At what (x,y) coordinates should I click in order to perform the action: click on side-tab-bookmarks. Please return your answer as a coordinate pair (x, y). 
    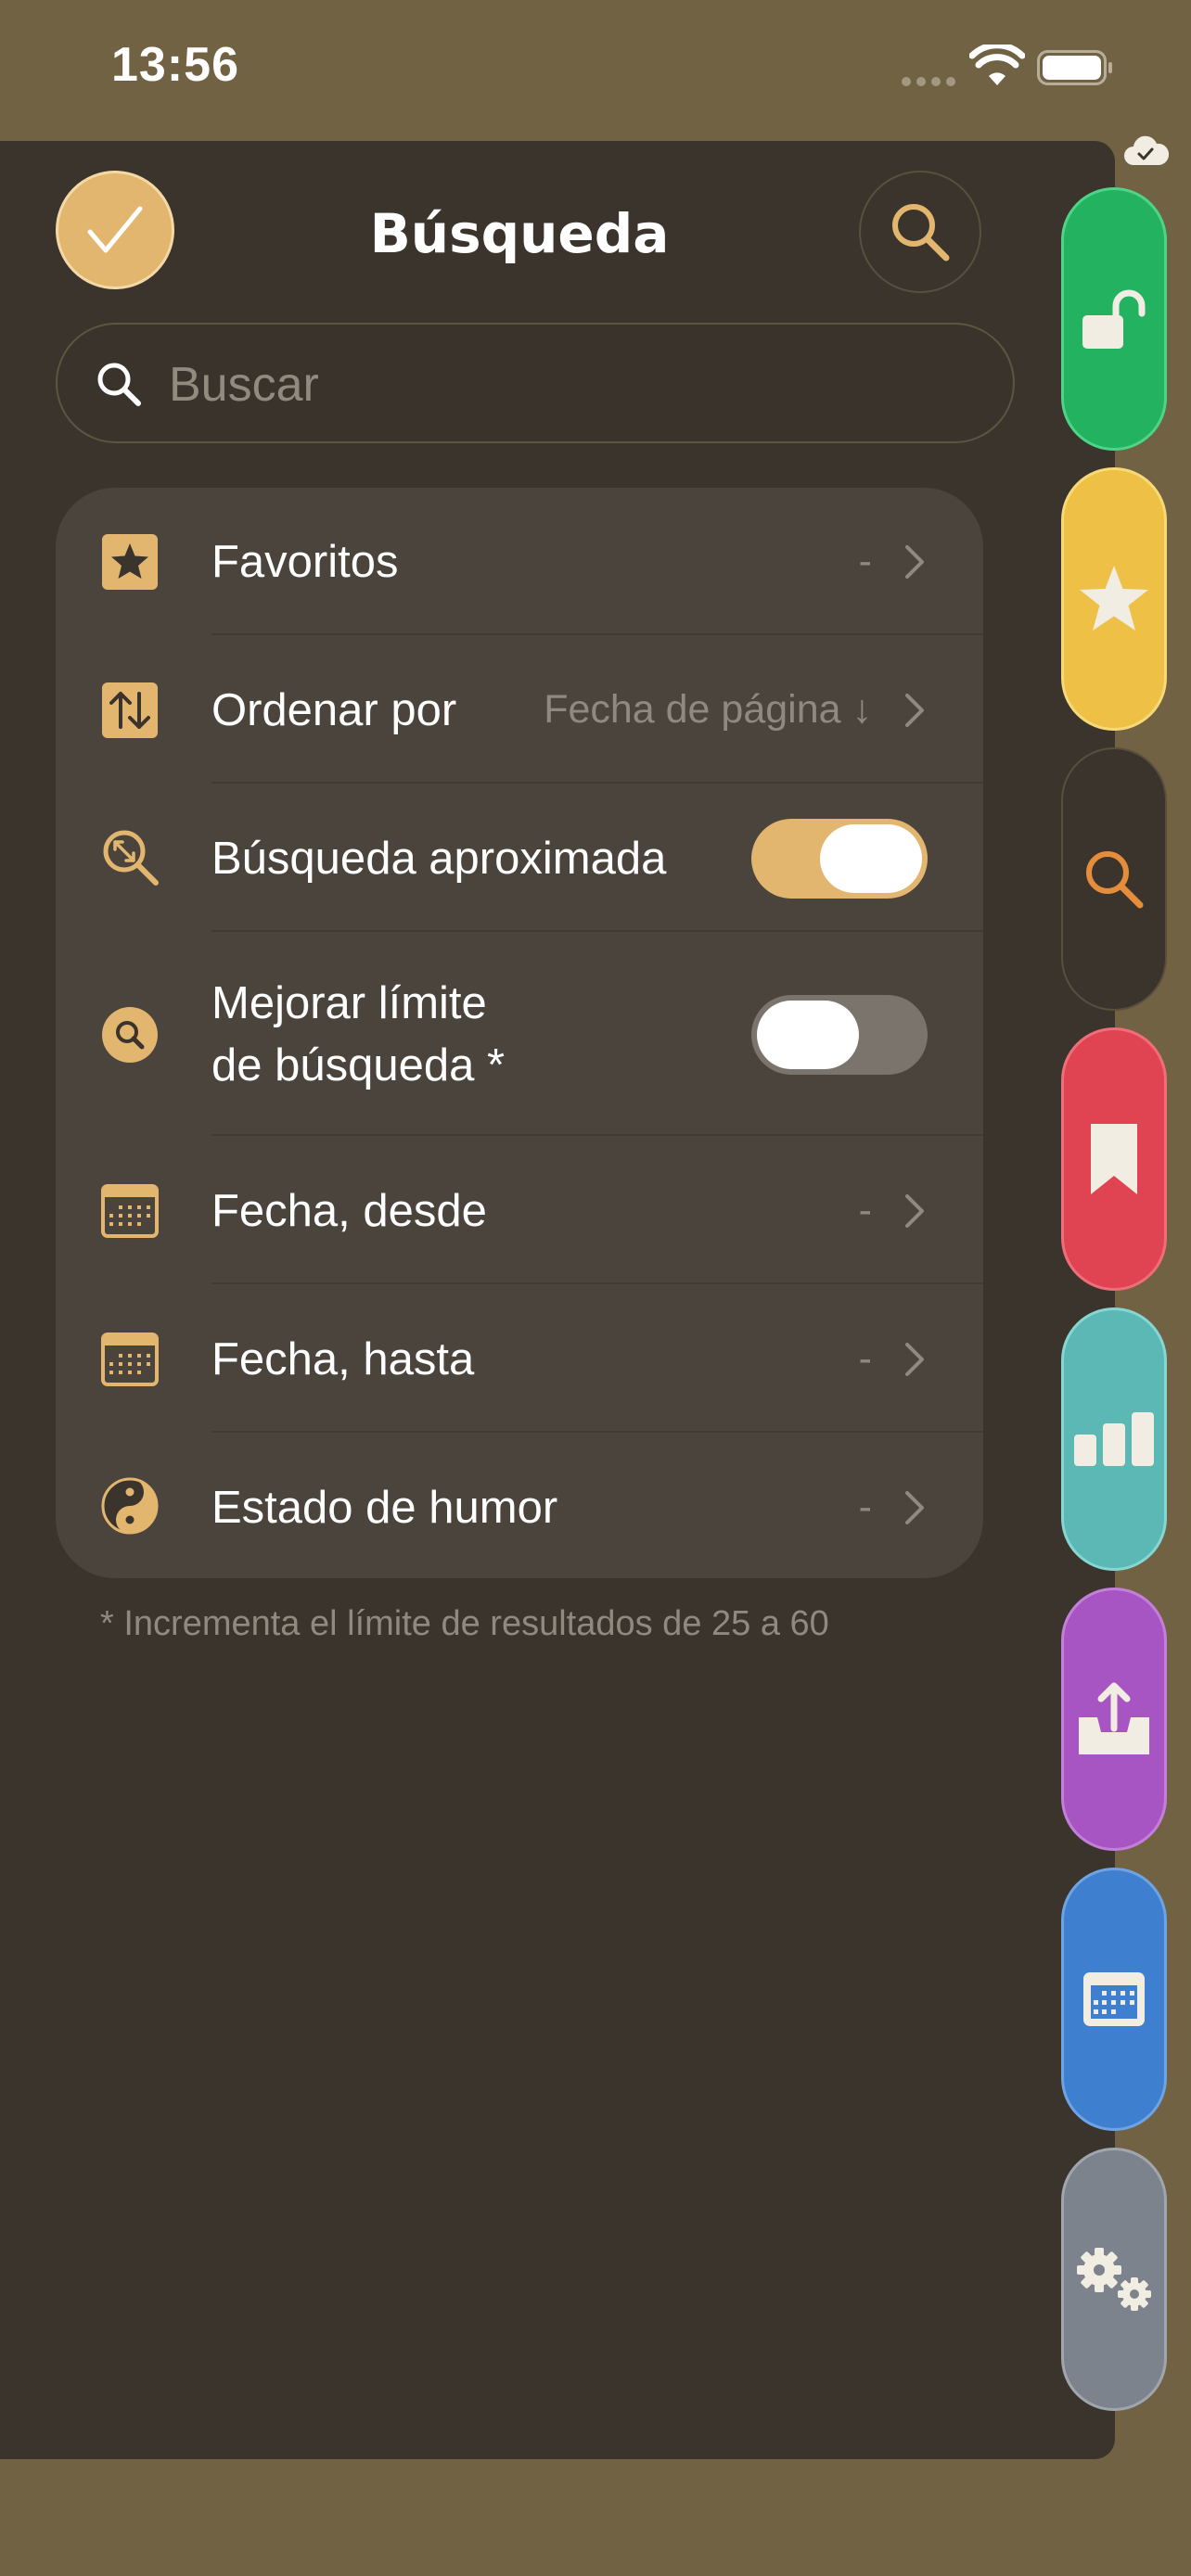
    Looking at the image, I should click on (1114, 1159).